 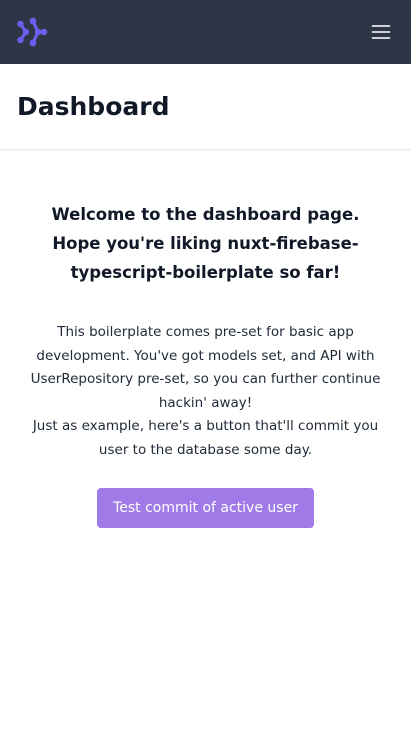 What do you see at coordinates (205, 107) in the screenshot?
I see `page-header: Dashboard` at bounding box center [205, 107].